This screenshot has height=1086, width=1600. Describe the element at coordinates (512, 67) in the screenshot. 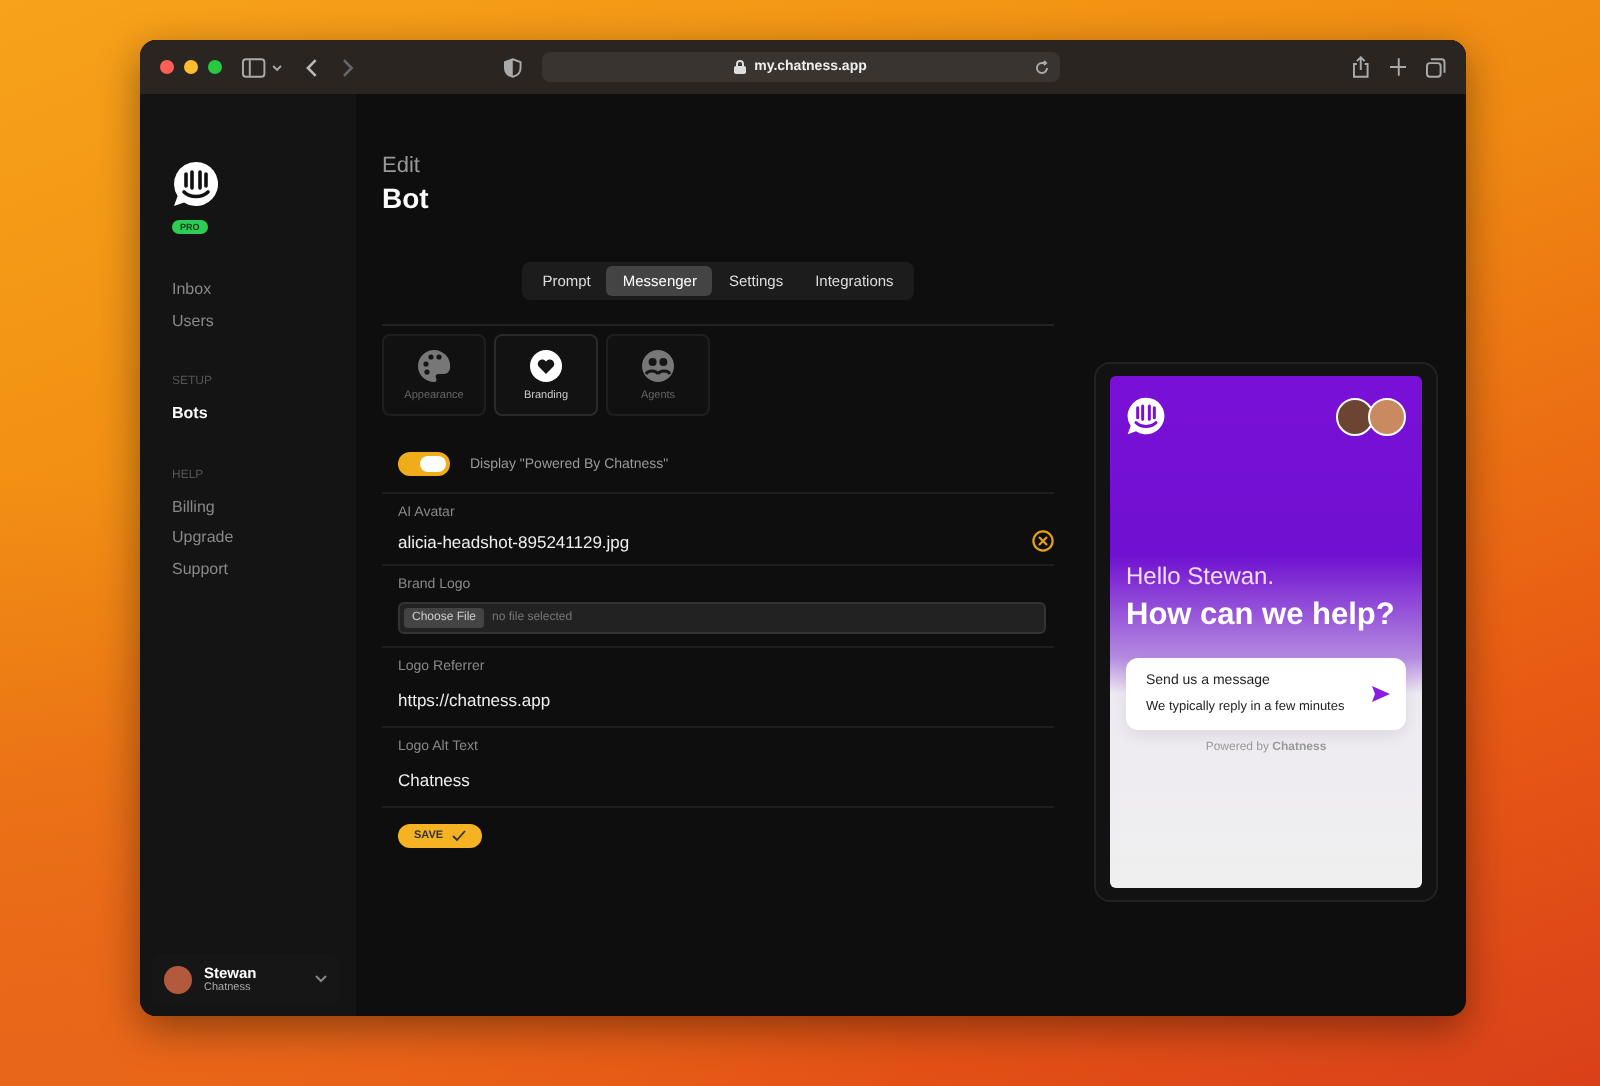

I see `shield-icon` at that location.